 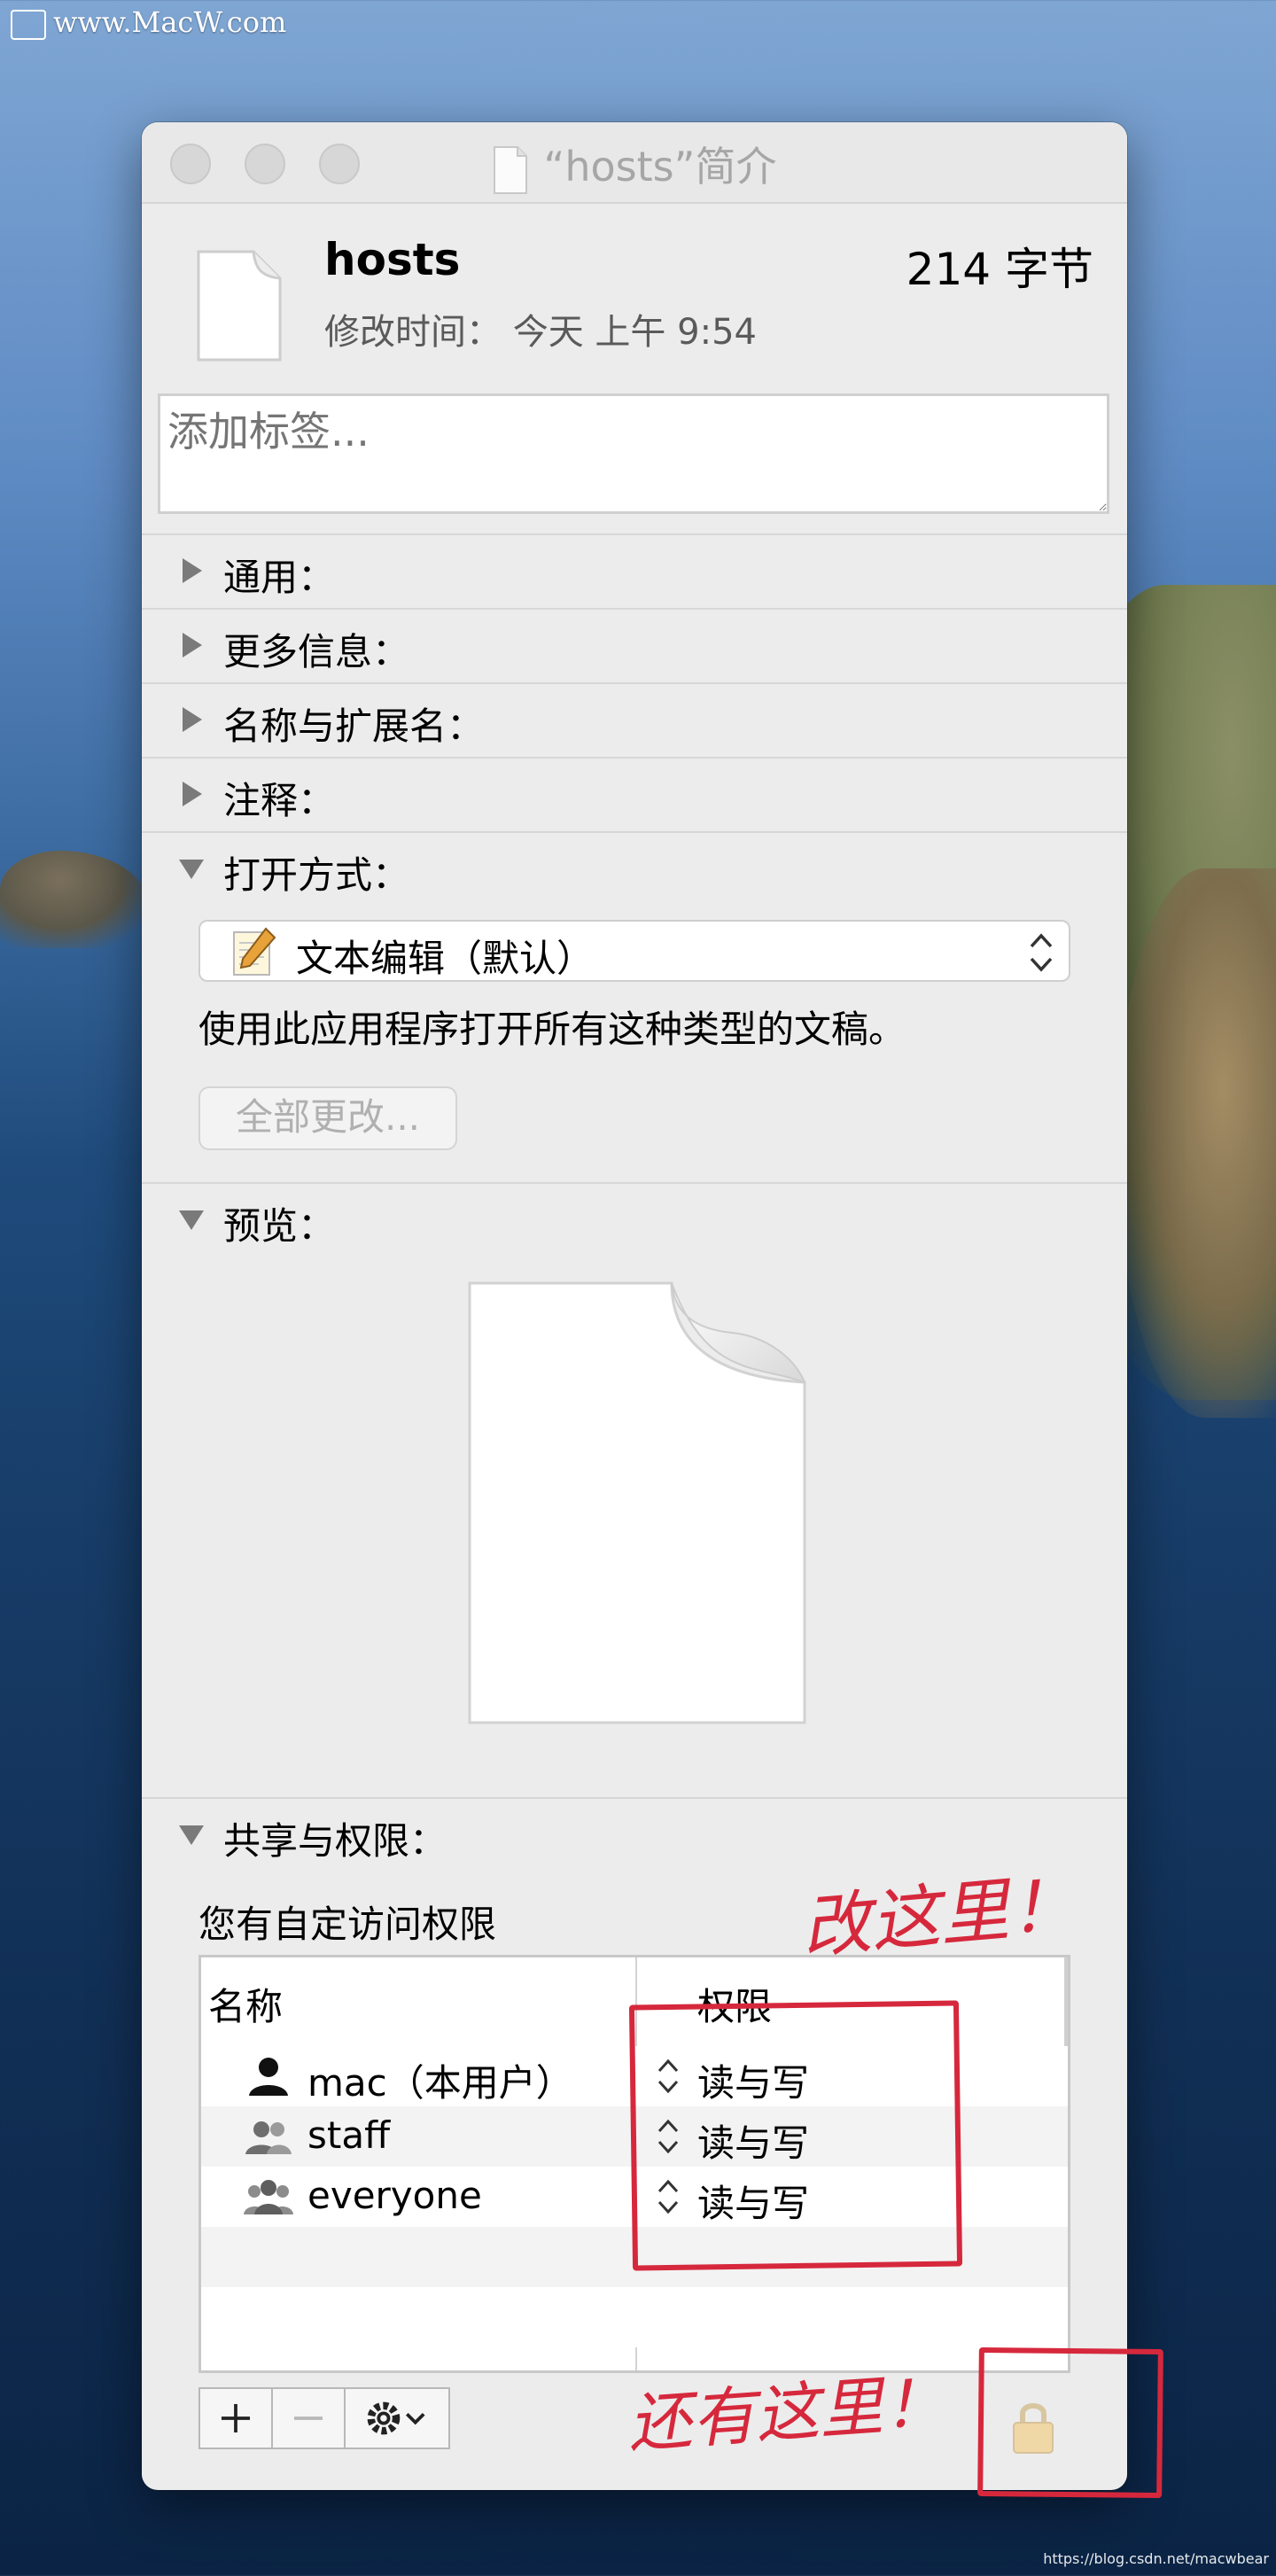 I want to click on remove-user-button, so click(x=308, y=2418).